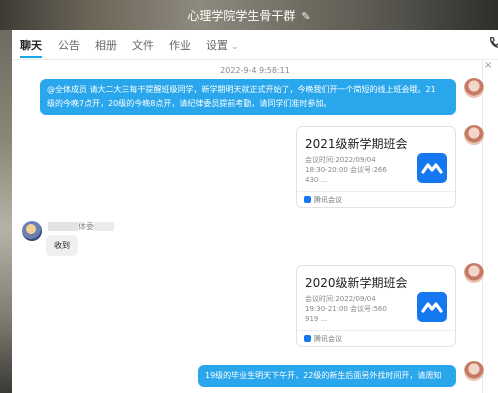 The height and width of the screenshot is (393, 498). I want to click on meeting-time-range: 18:30-20:00 会议号:266, so click(346, 170).